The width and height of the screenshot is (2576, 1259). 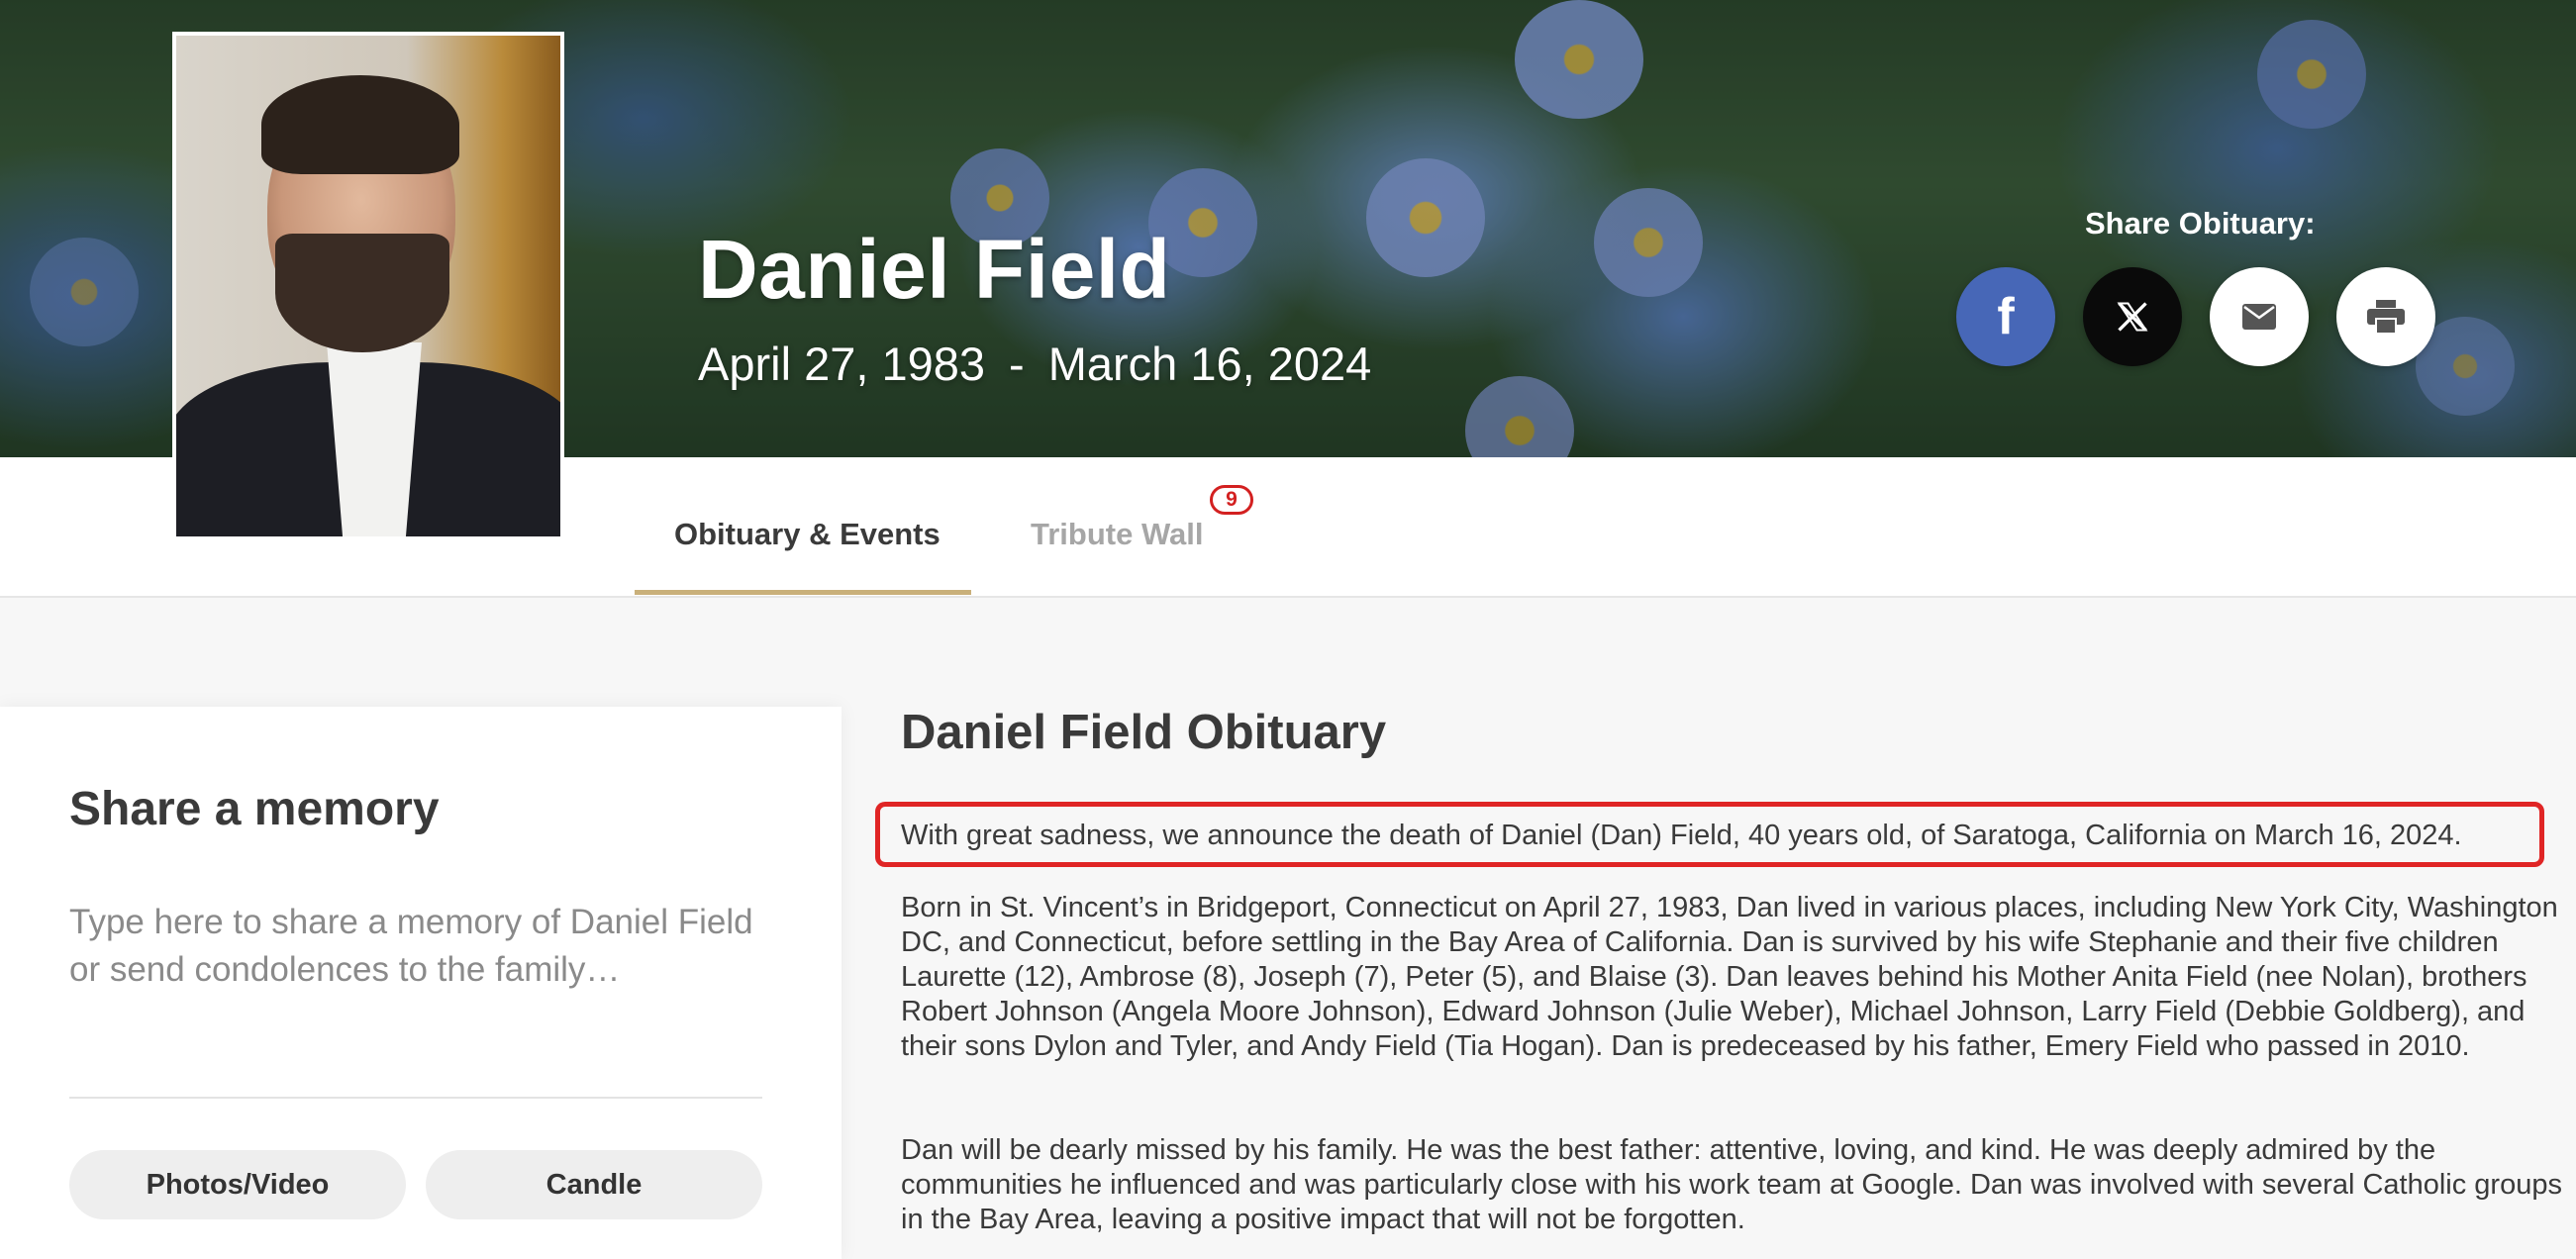 I want to click on share-email-button, so click(x=2260, y=316).